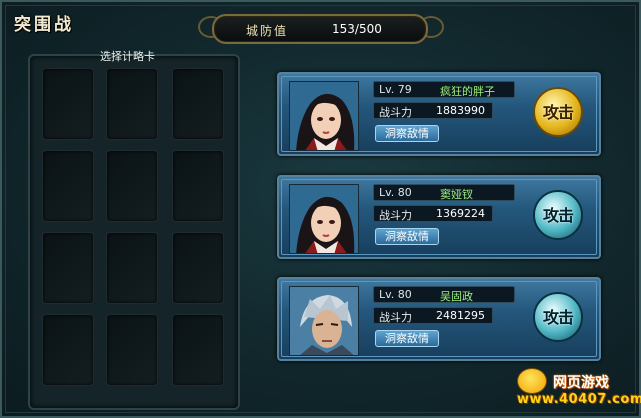 The height and width of the screenshot is (418, 641). What do you see at coordinates (581, 383) in the screenshot?
I see `watermark-line1: 网页游戏` at bounding box center [581, 383].